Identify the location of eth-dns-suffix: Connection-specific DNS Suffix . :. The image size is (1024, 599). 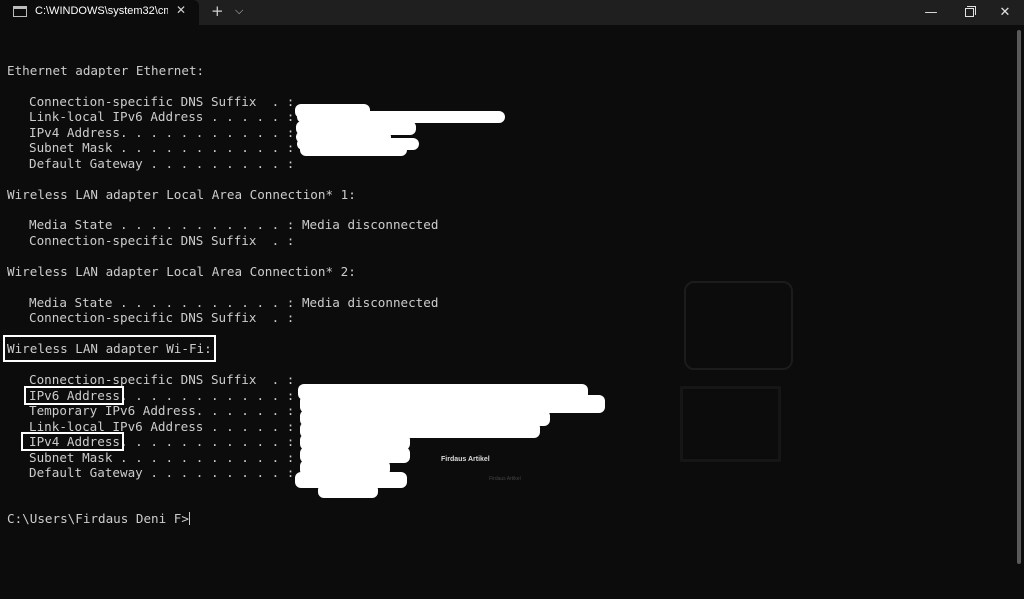
(162, 101).